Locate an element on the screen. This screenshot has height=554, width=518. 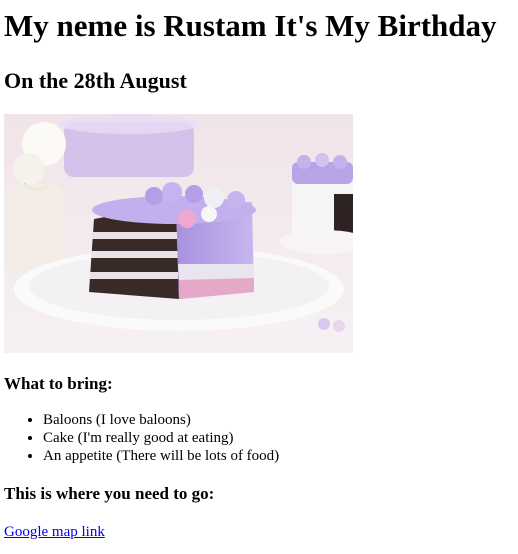
google-map-link: Google map link is located at coordinates (54, 532).